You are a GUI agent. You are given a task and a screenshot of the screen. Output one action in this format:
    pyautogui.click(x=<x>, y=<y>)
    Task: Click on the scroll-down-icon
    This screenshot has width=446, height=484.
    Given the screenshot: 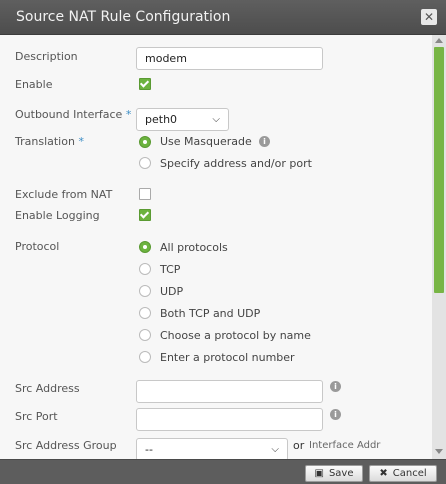 What is the action you would take?
    pyautogui.click(x=439, y=451)
    